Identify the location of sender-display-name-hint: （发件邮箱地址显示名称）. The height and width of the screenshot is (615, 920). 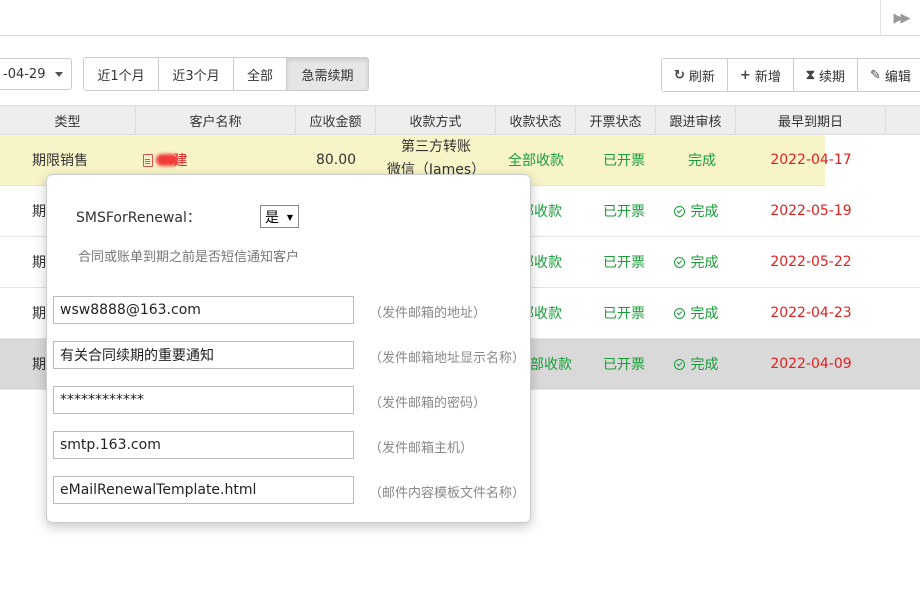
(447, 358).